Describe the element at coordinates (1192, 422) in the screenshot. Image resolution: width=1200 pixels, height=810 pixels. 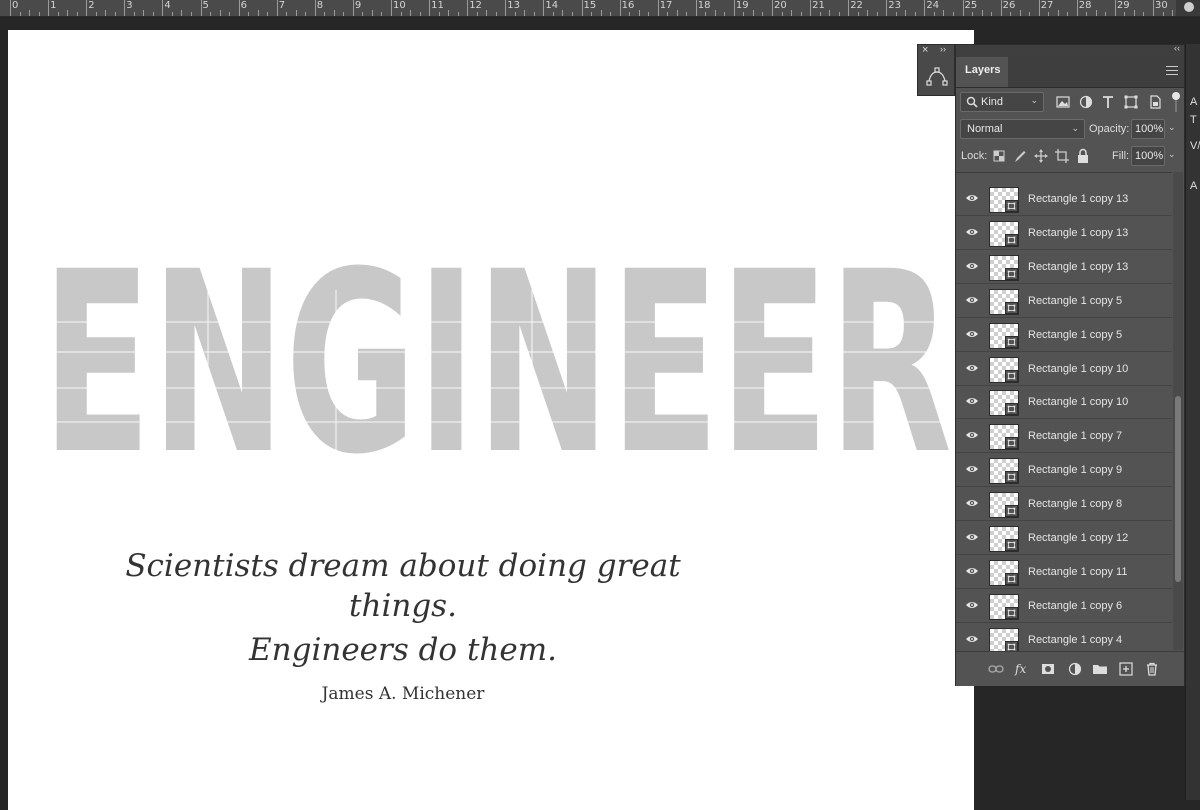
I see `properties-panel-edge: A T V/A` at that location.